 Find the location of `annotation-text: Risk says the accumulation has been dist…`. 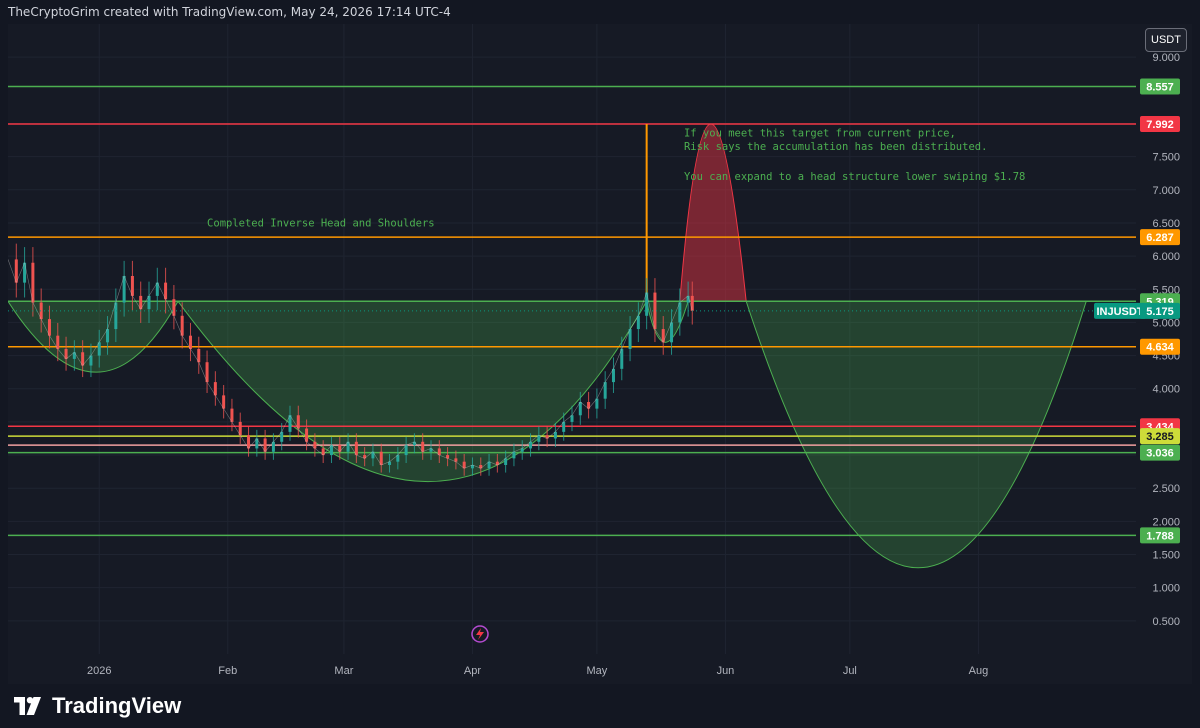

annotation-text: Risk says the accumulation has been dist… is located at coordinates (835, 147).